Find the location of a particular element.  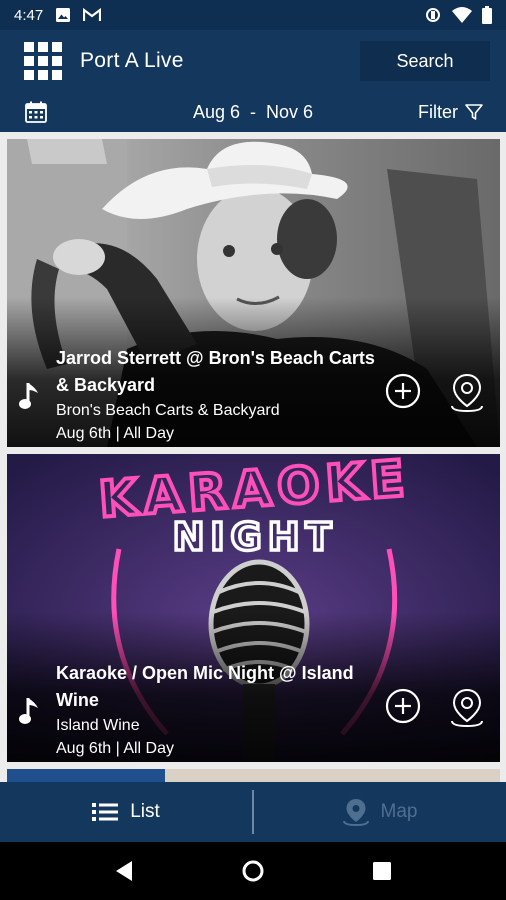

nav-recents-button is located at coordinates (382, 871).